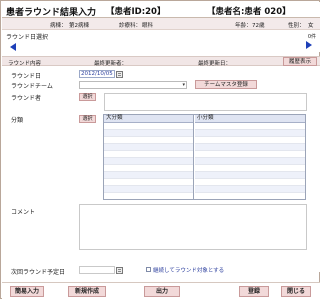 Image resolution: width=320 pixels, height=299 pixels. What do you see at coordinates (311, 37) in the screenshot?
I see `round-count: 0件` at bounding box center [311, 37].